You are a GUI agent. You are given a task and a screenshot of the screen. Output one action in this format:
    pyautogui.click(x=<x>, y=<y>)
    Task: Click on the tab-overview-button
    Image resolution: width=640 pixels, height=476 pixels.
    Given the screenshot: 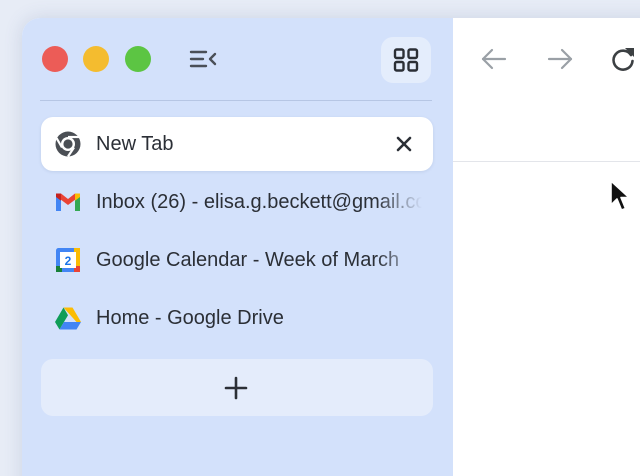 What is the action you would take?
    pyautogui.click(x=406, y=60)
    